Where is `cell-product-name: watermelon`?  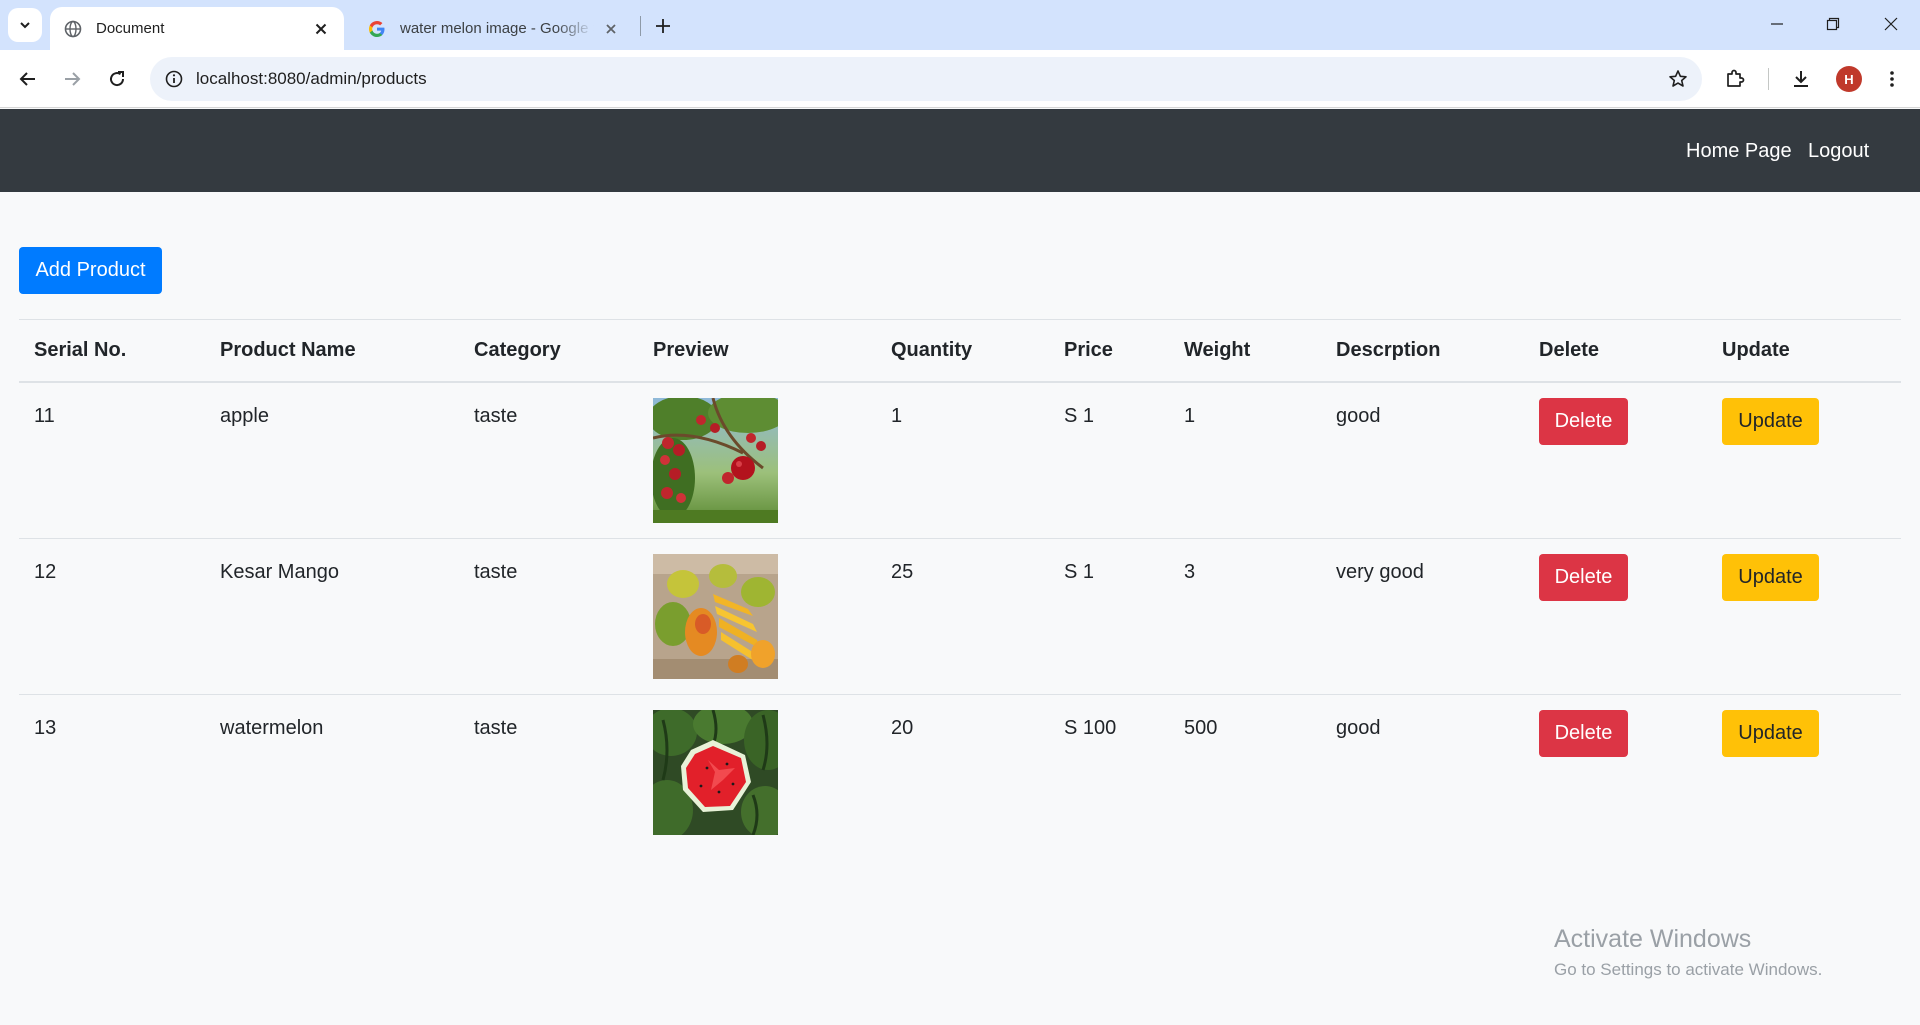 cell-product-name: watermelon is located at coordinates (332, 771).